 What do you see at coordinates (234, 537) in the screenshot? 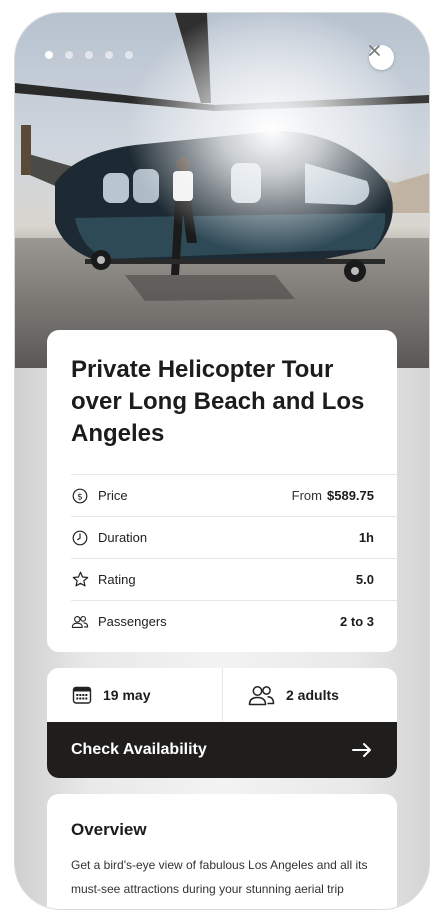
I see `detail-row-duration: Duration 1h` at bounding box center [234, 537].